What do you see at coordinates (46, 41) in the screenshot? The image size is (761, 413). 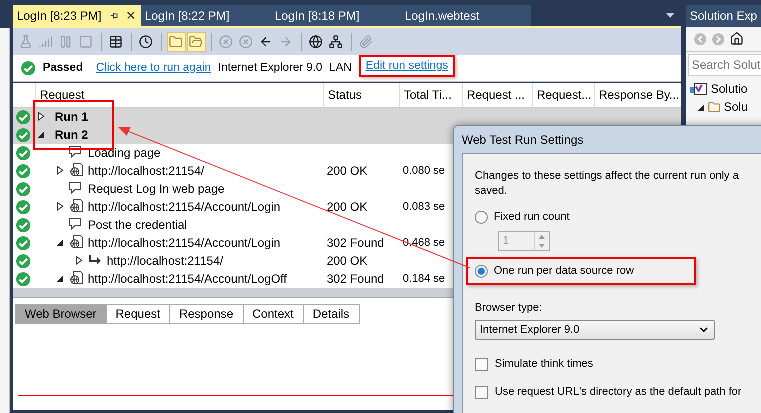 I see `bars-icon` at bounding box center [46, 41].